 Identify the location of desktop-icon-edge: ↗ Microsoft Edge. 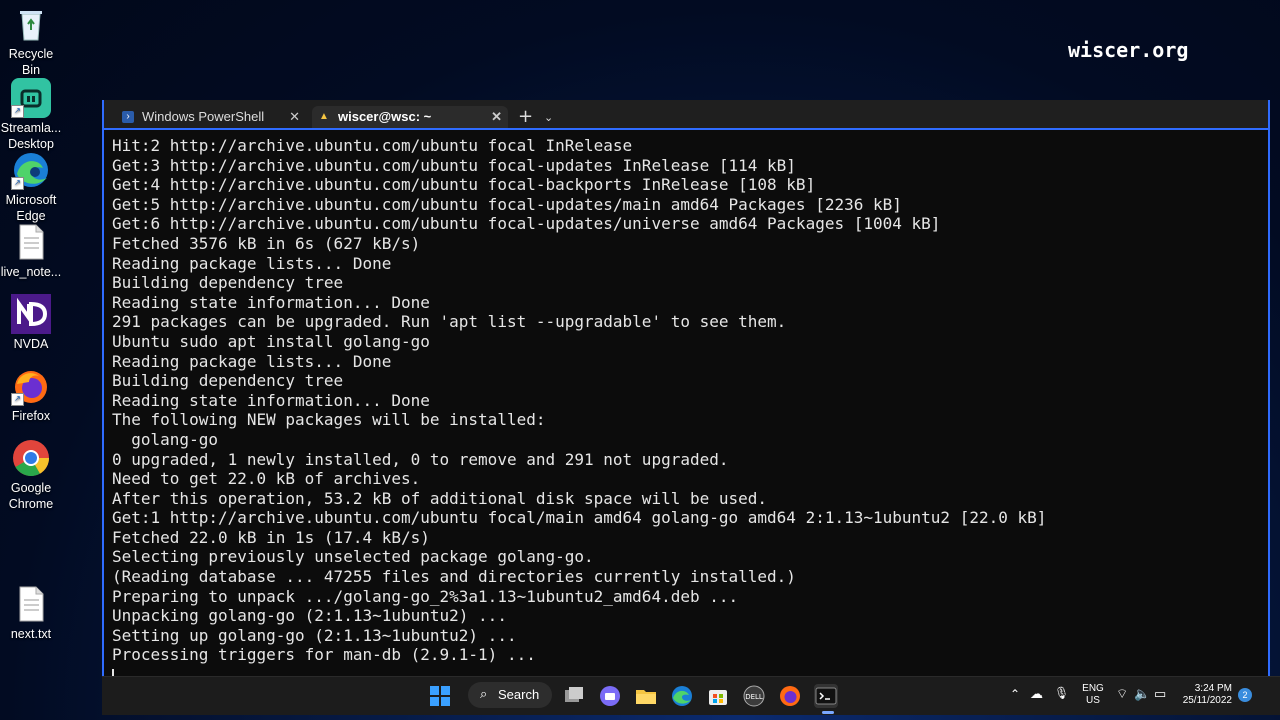
(31, 187).